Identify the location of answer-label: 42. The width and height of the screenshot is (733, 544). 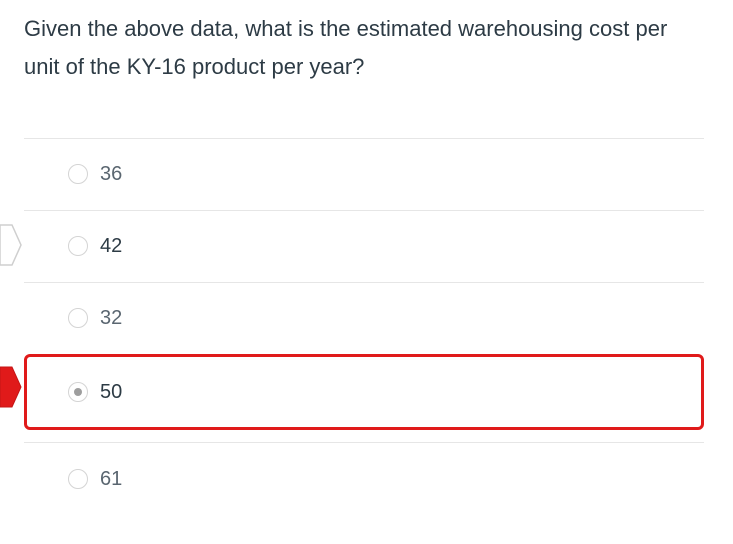
(111, 245).